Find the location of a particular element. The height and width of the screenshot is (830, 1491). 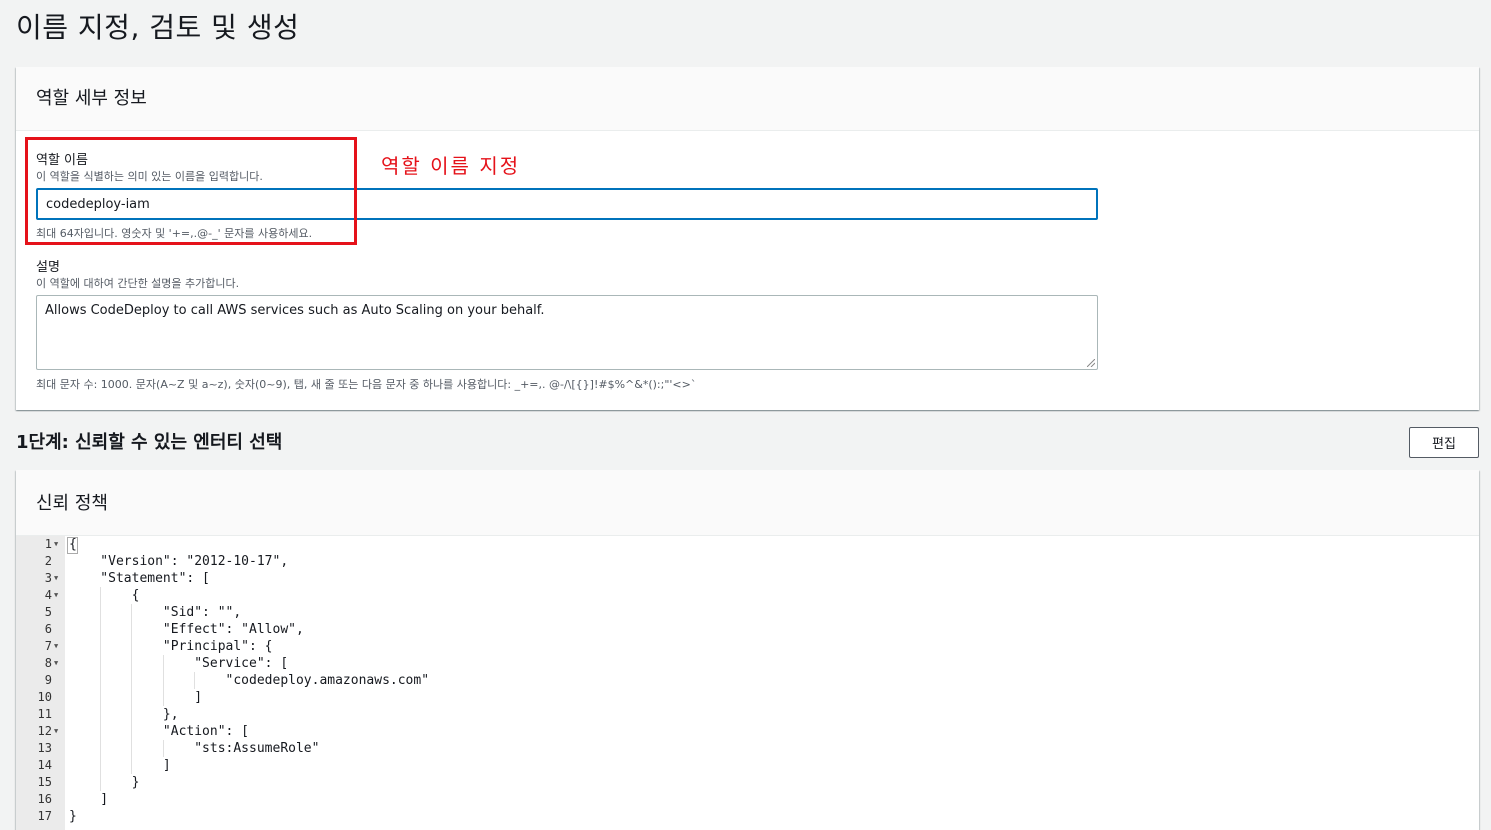

page-title: 이름 지정, 검토 및 생성 is located at coordinates (158, 27).